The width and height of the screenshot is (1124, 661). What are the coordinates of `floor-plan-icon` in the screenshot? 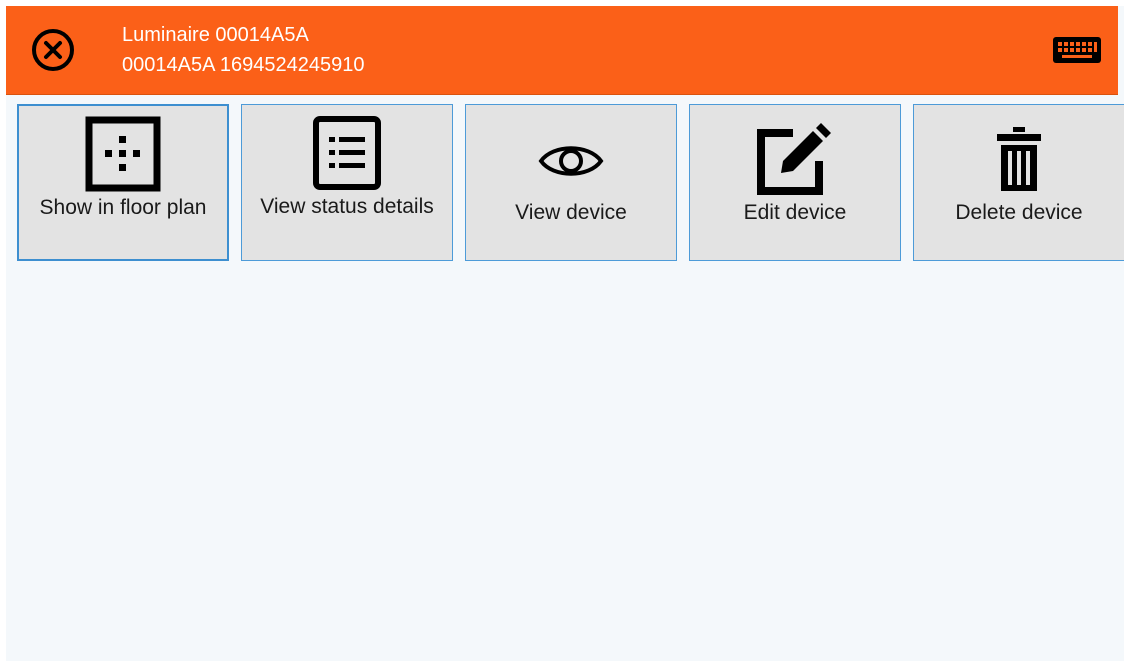 It's located at (123, 154).